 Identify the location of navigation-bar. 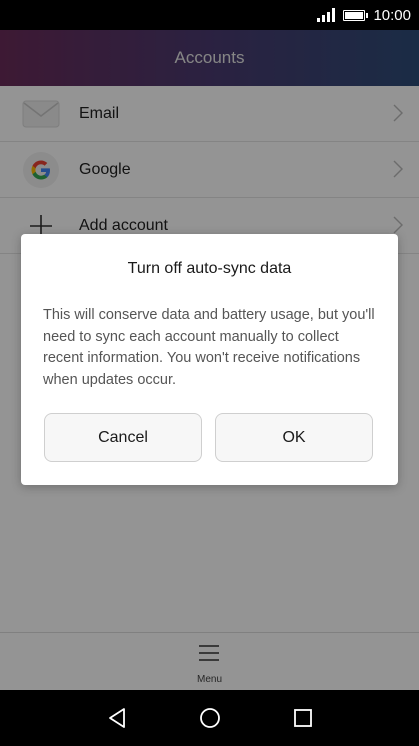
(209, 718).